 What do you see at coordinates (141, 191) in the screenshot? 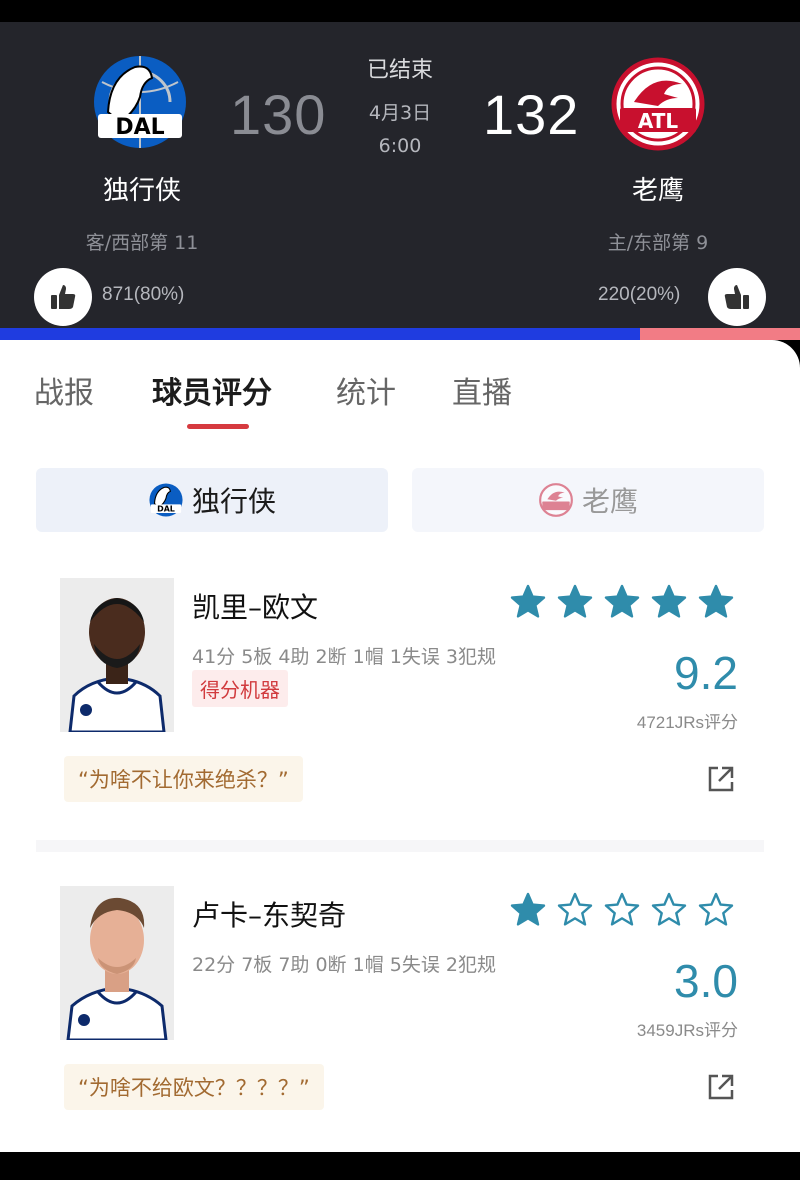
I see `away-team-name: 独行侠` at bounding box center [141, 191].